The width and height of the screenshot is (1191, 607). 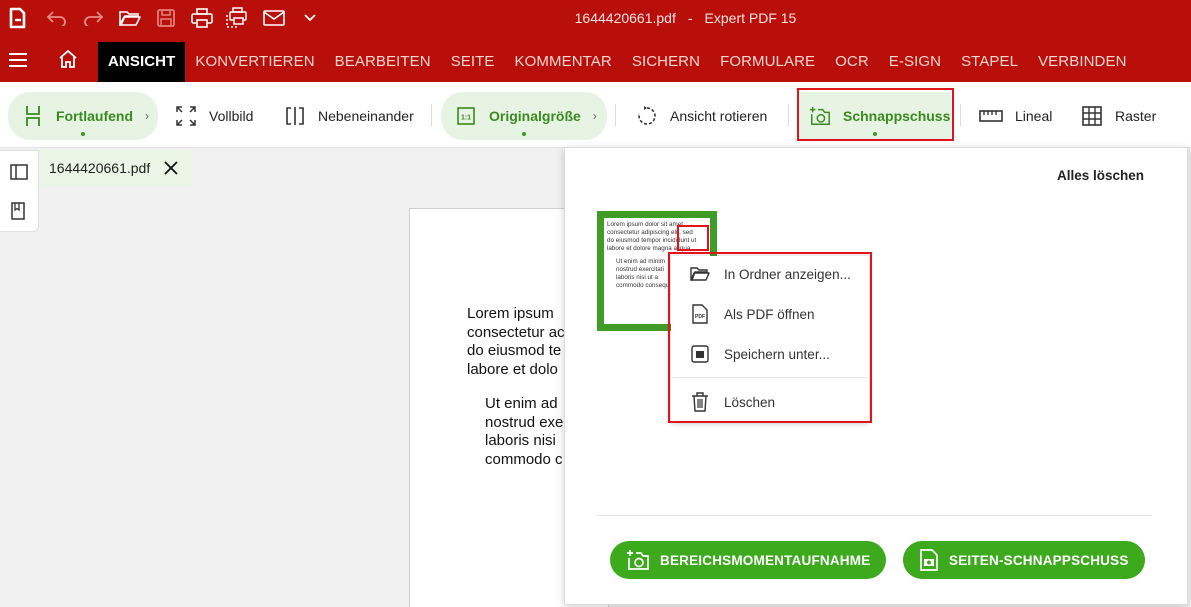 I want to click on document-tab-label: 1644420661.pdf, so click(x=100, y=168).